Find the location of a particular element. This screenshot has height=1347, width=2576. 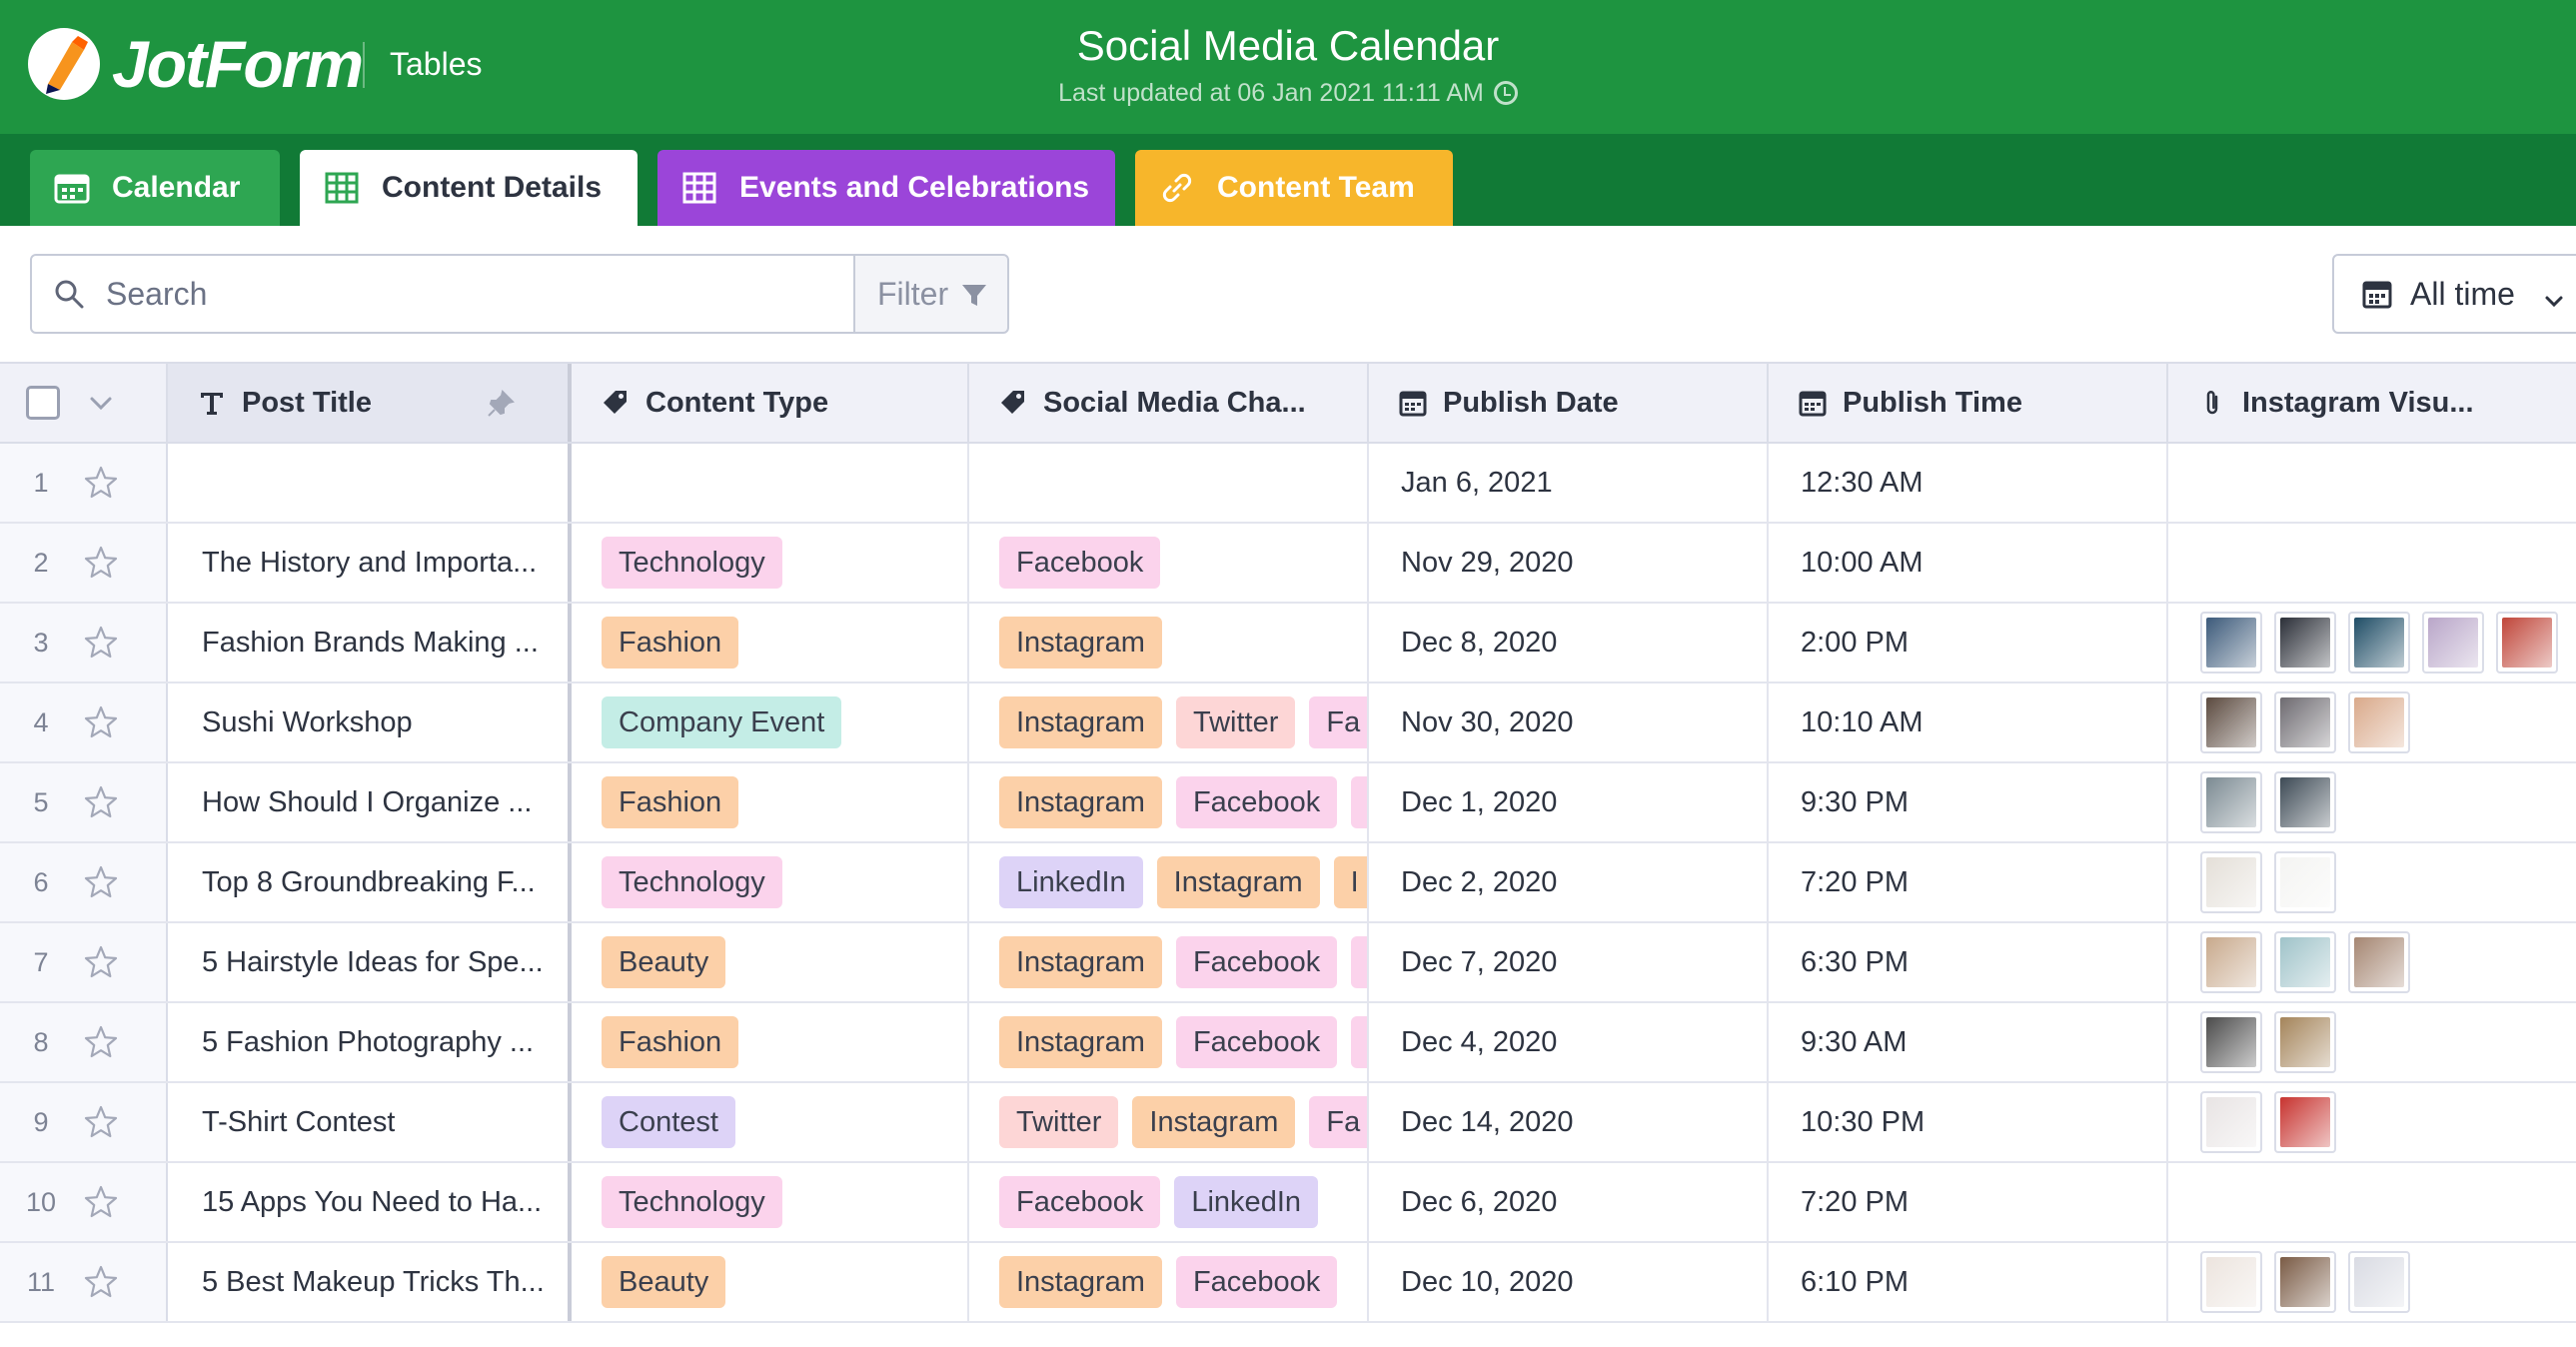

column-header-post-title: Post Title is located at coordinates (370, 403).